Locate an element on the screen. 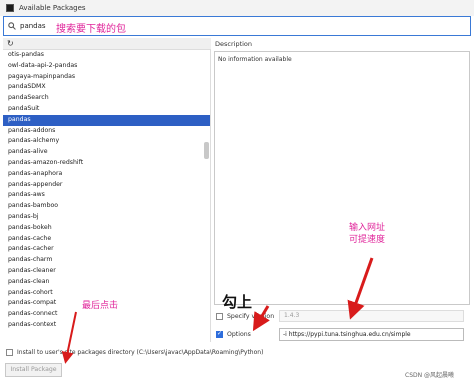 This screenshot has width=474, height=383. package-item: pandaSuit is located at coordinates (106, 109).